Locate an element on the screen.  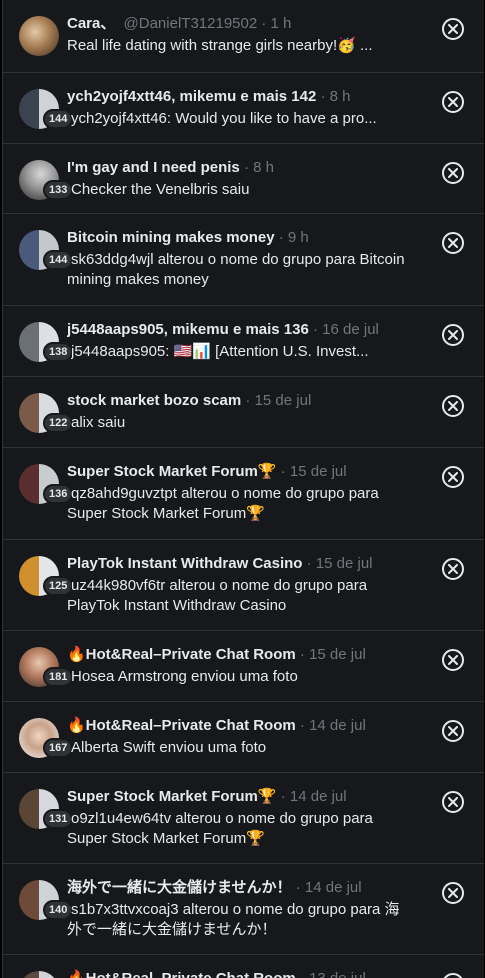
conversation-title: 🔥Hot&Real–Private Chat Room · 14 de jul is located at coordinates (243, 726).